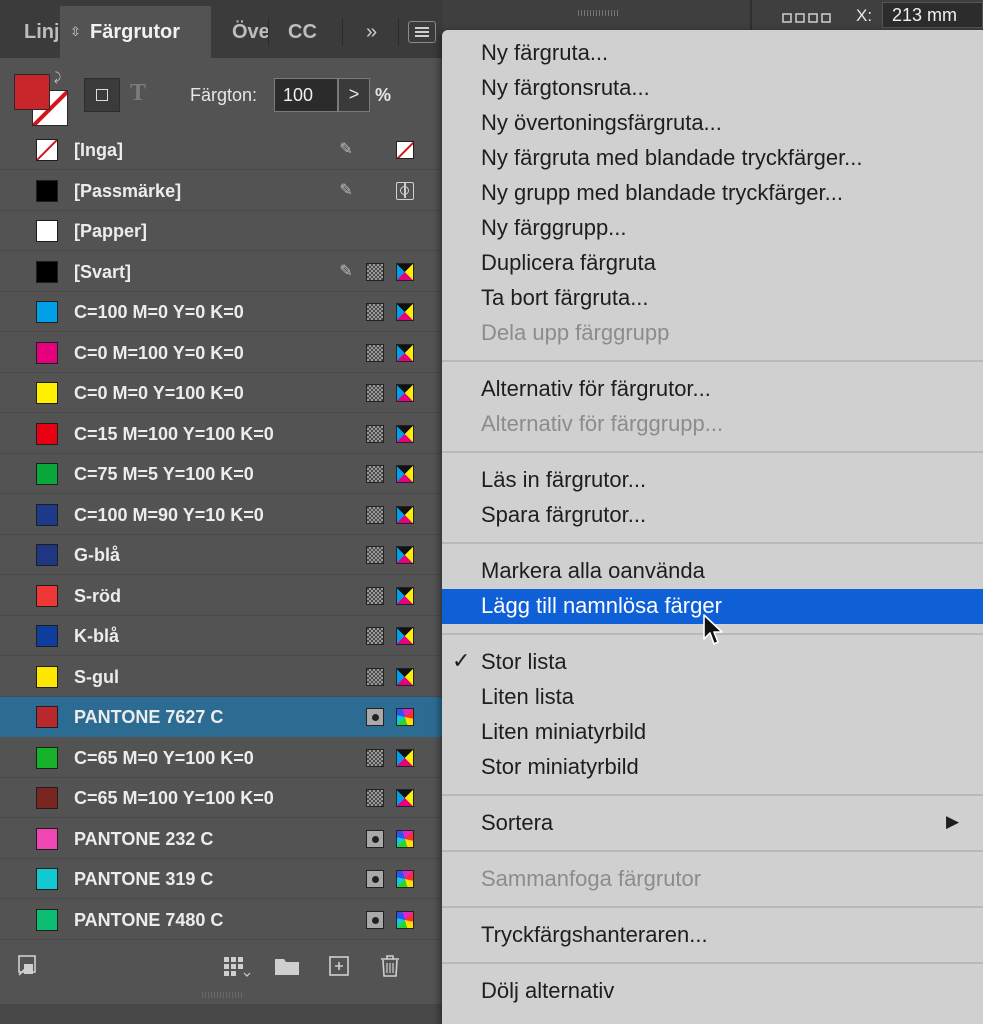 The image size is (983, 1024). I want to click on swatch-row: PANTONE 232 C, so click(221, 839).